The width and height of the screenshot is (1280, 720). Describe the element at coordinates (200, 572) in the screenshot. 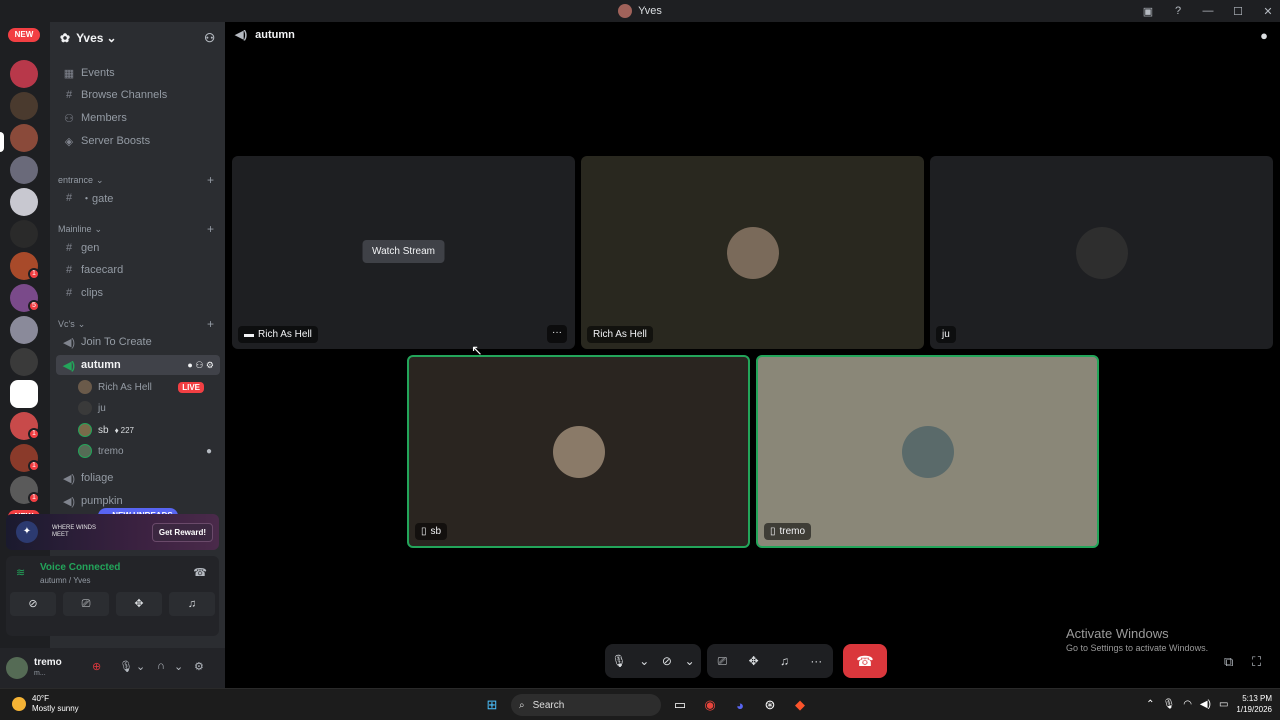

I see `disconnect-icon: ☎` at that location.